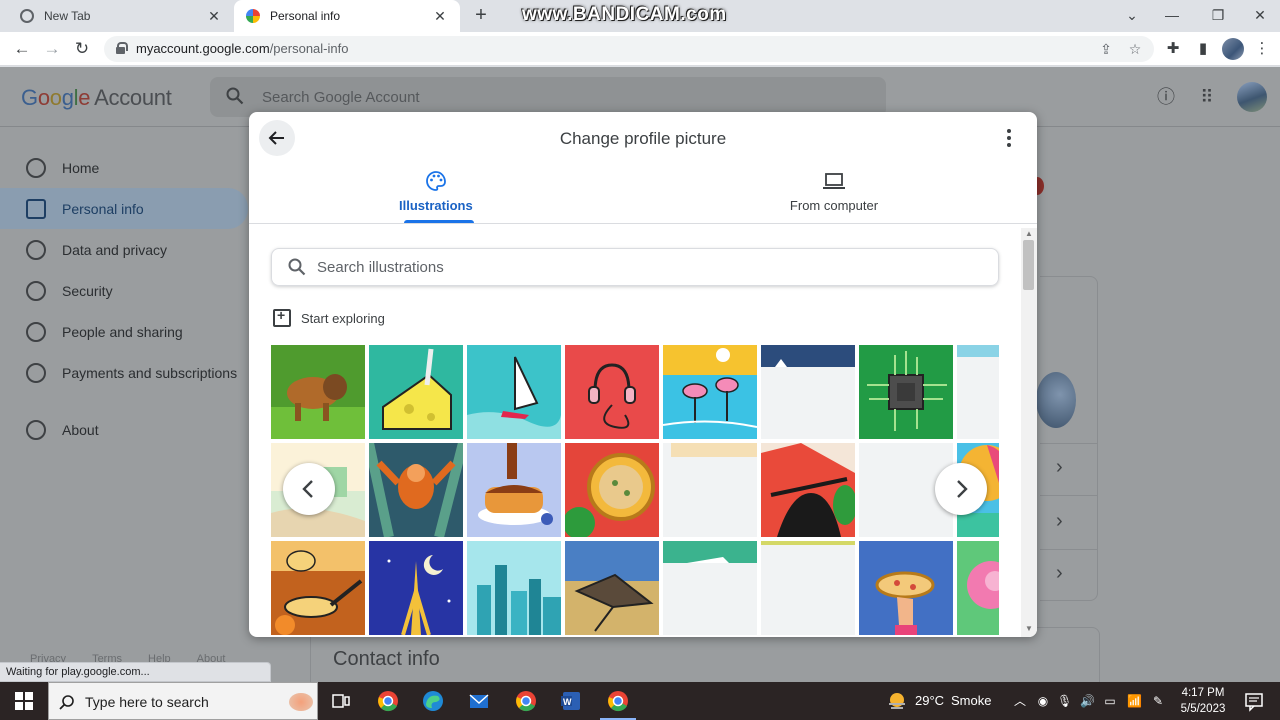 This screenshot has height=720, width=1280. I want to click on apps-grid-icon: ⠿, so click(1207, 97).